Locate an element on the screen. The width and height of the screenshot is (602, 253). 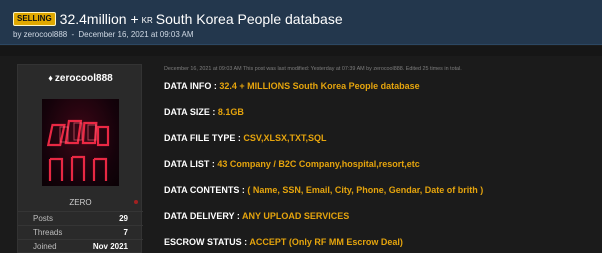
line-label: DATA DELIVERY : is located at coordinates (202, 216).